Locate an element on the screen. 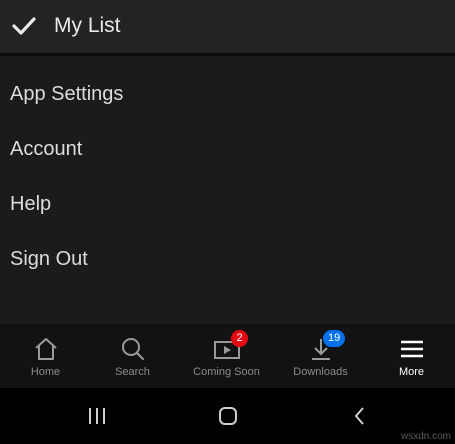  nav-more: More is located at coordinates (411, 356).